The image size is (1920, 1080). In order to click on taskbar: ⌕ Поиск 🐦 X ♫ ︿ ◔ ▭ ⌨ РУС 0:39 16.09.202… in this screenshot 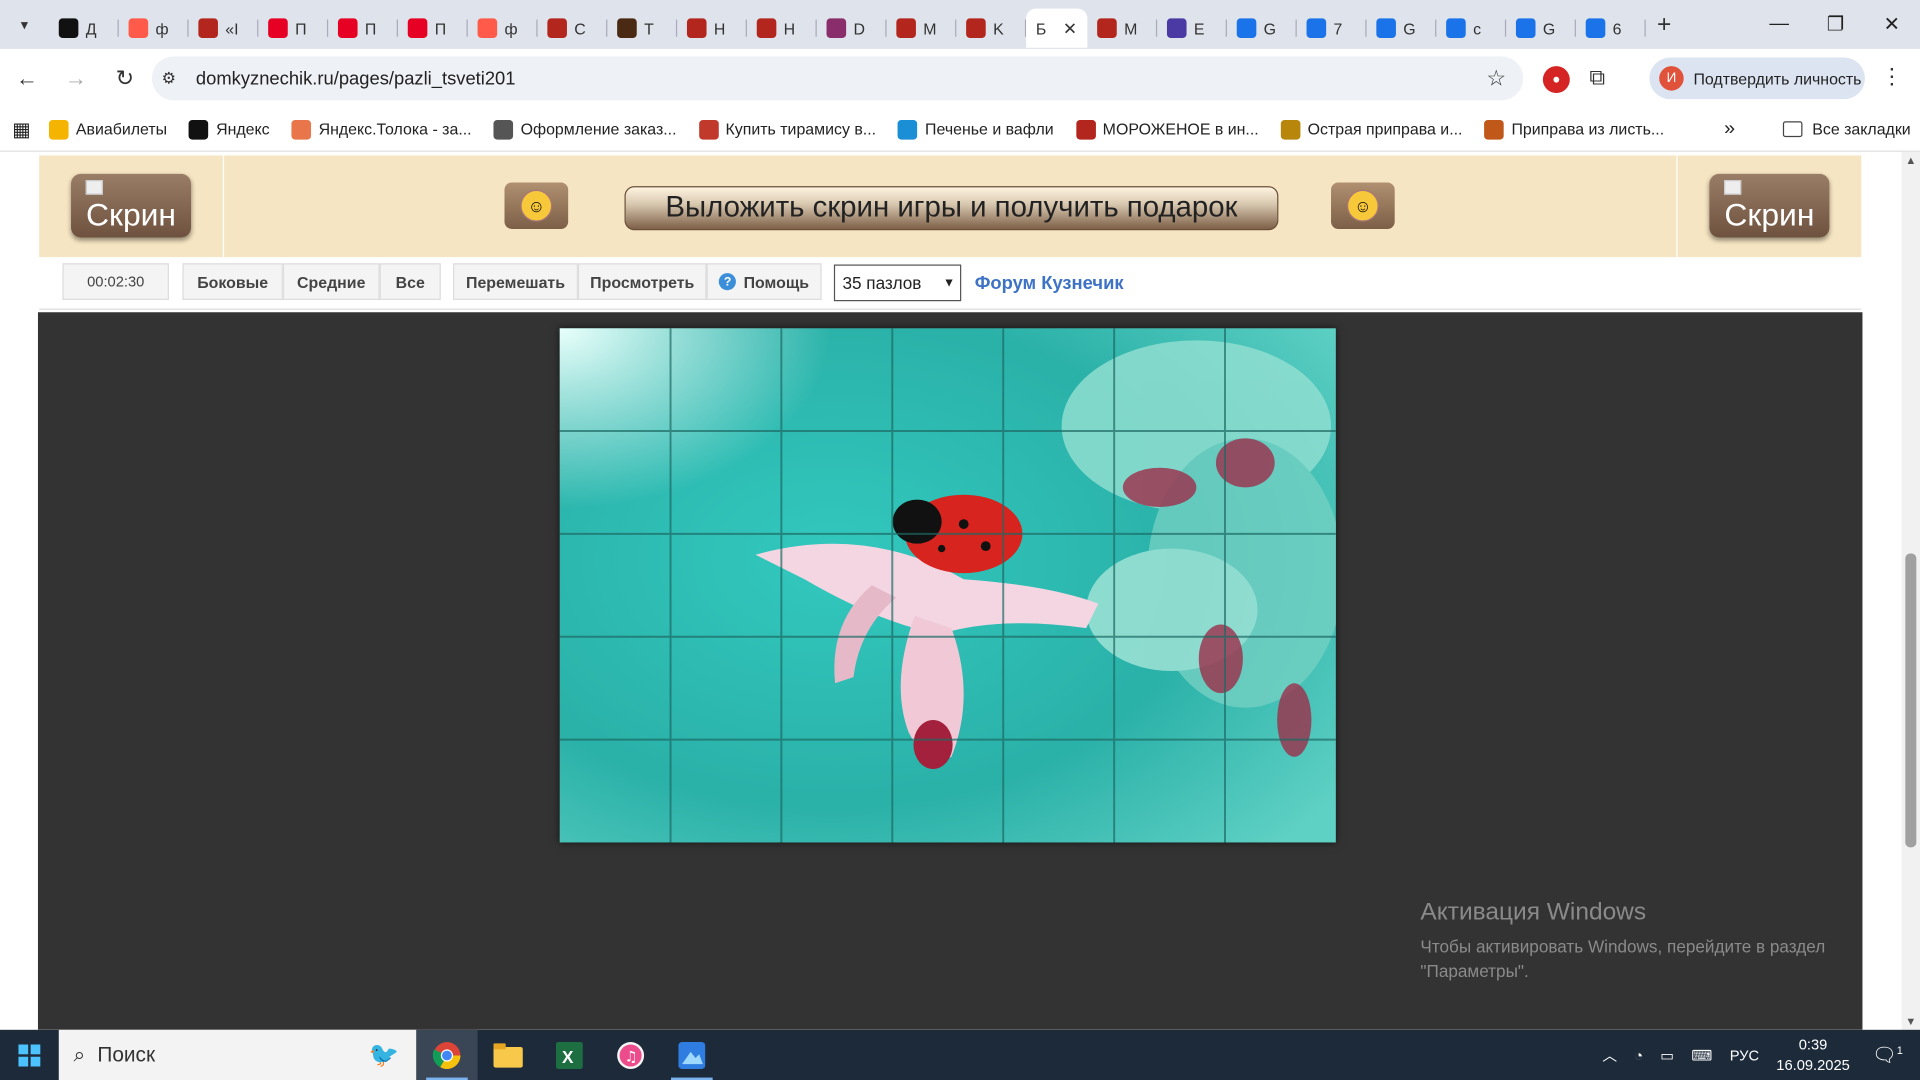, I will do `click(960, 1054)`.